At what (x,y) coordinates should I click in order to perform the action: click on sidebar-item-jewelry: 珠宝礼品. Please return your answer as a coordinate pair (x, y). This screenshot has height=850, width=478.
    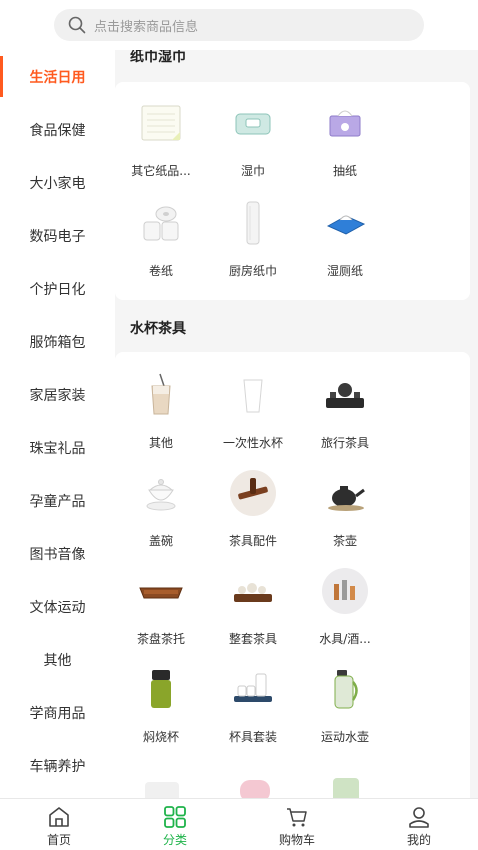
    Looking at the image, I should click on (57, 447).